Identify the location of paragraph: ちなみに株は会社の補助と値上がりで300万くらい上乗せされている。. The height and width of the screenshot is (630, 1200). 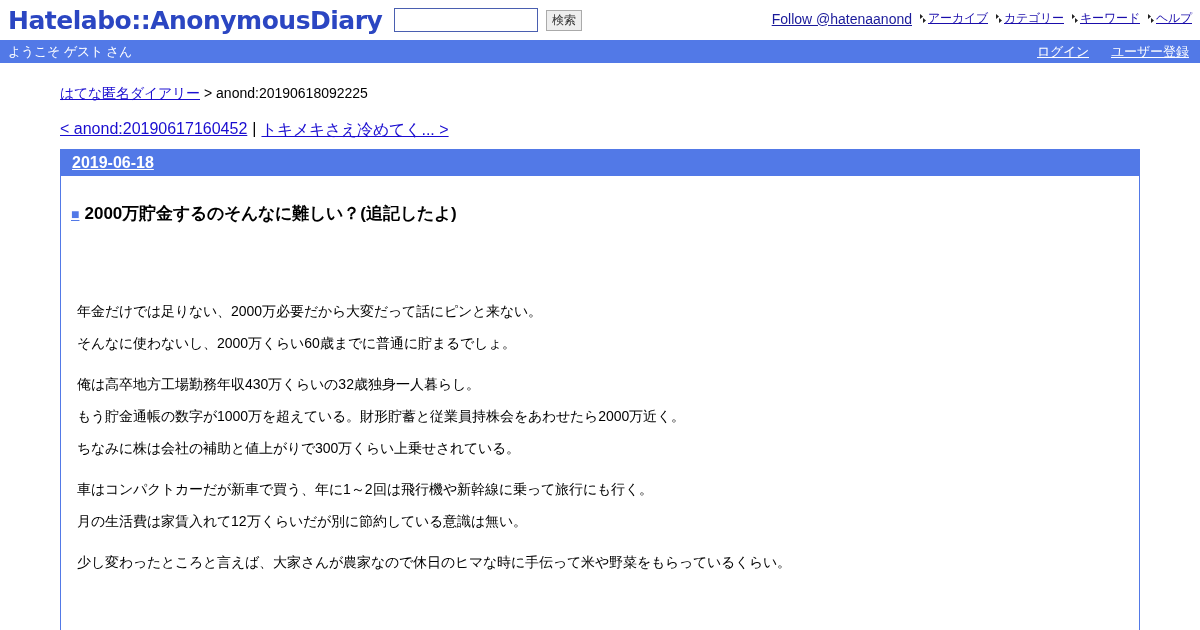
(299, 448).